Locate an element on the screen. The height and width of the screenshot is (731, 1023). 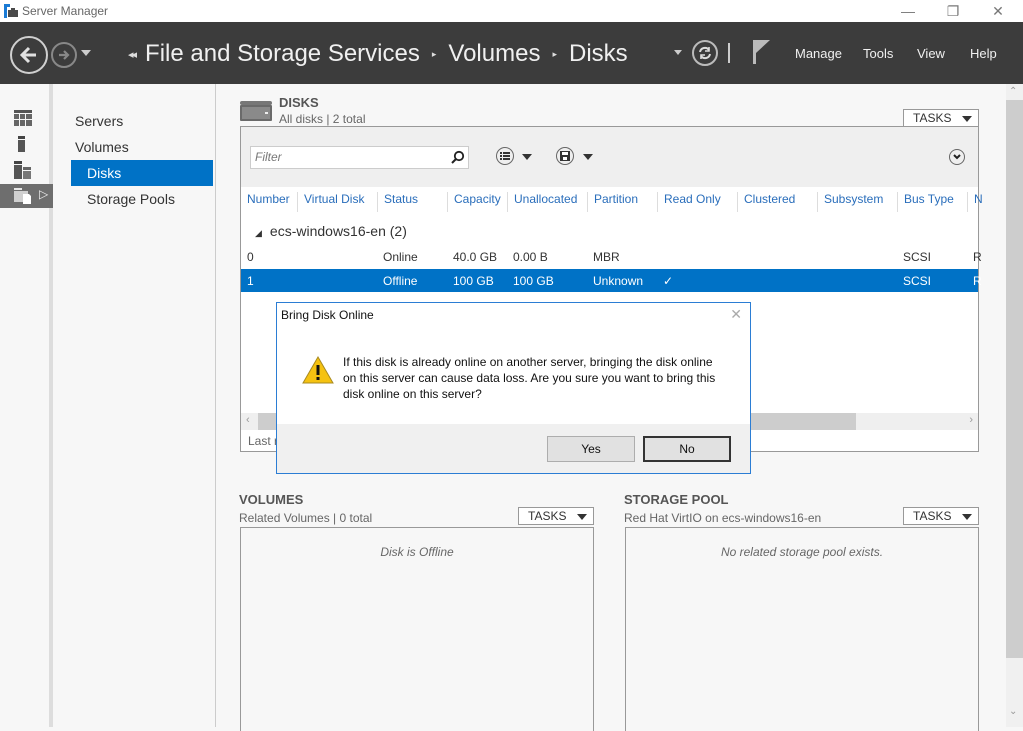
restore-button: ❐ is located at coordinates (953, 11).